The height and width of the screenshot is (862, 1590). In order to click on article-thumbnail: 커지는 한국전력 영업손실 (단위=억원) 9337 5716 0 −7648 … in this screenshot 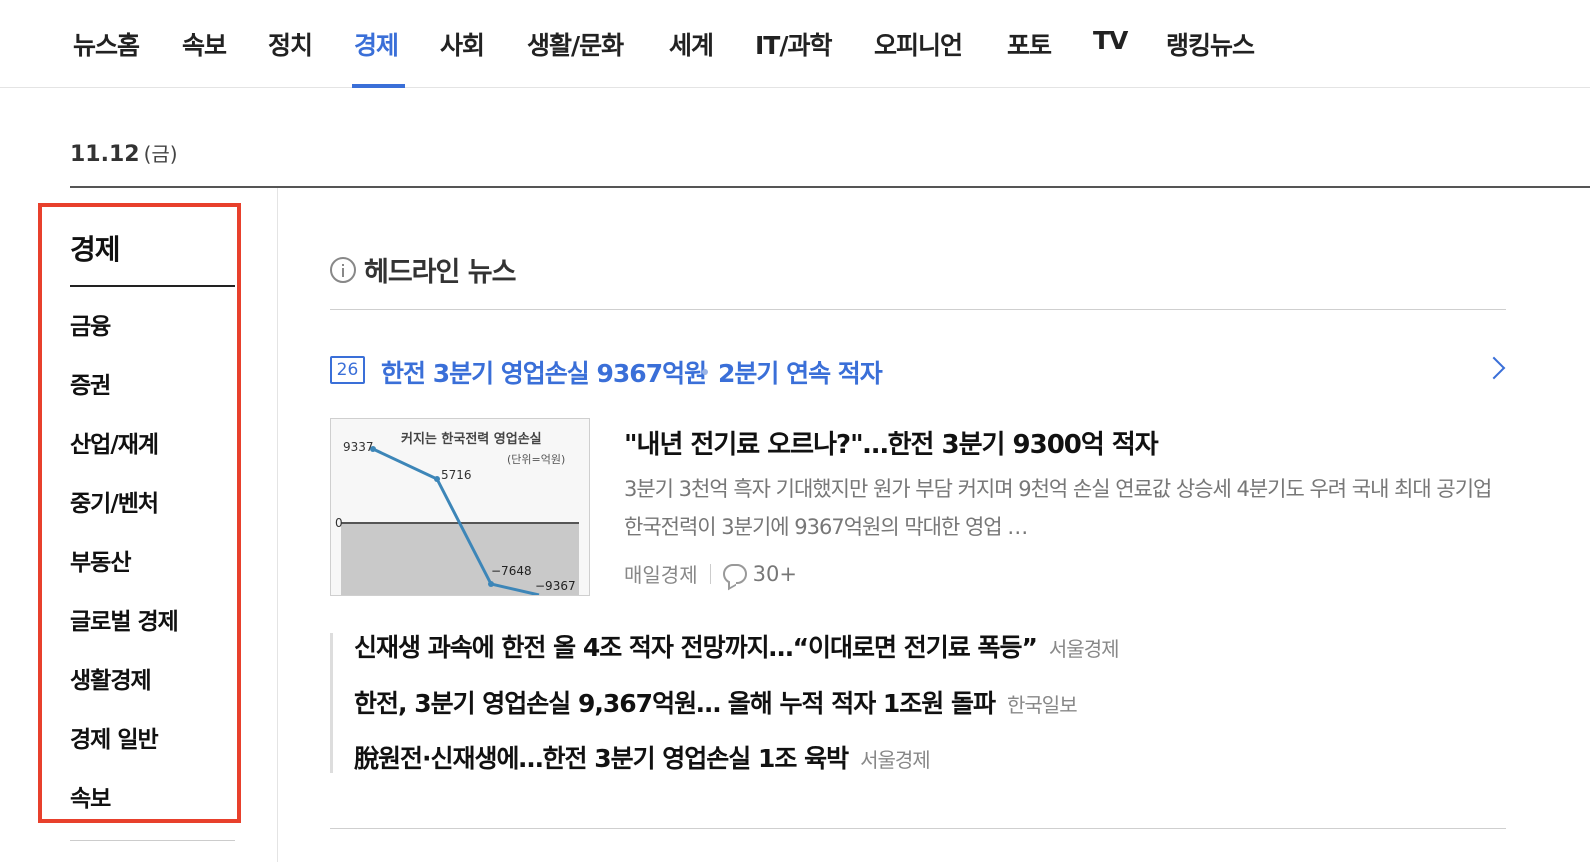, I will do `click(460, 507)`.